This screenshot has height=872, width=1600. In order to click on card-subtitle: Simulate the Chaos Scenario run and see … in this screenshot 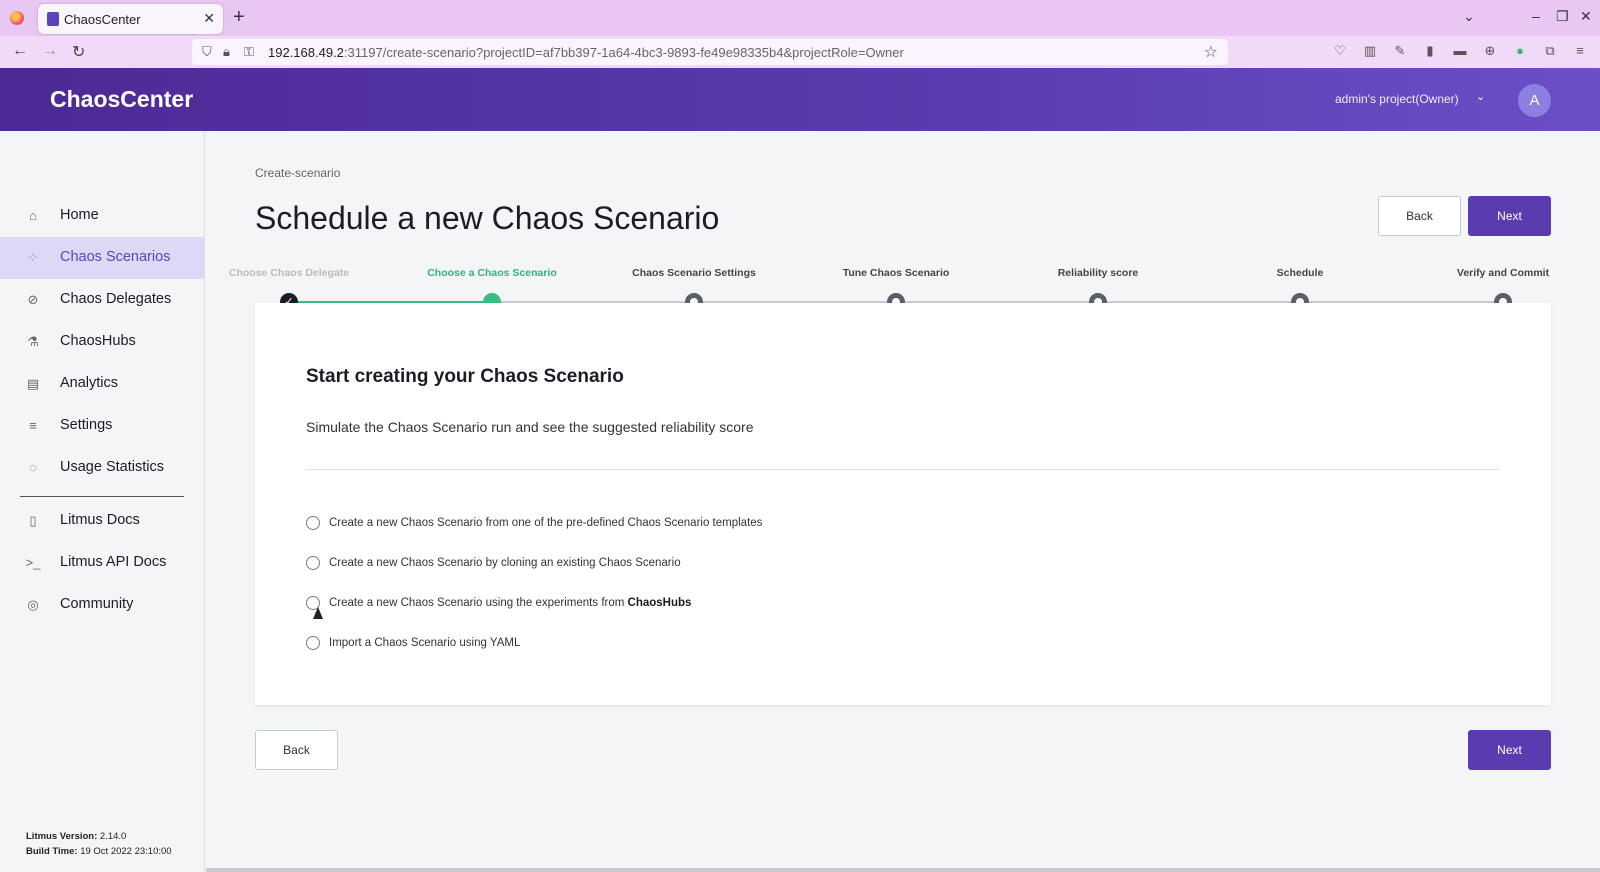, I will do `click(530, 427)`.